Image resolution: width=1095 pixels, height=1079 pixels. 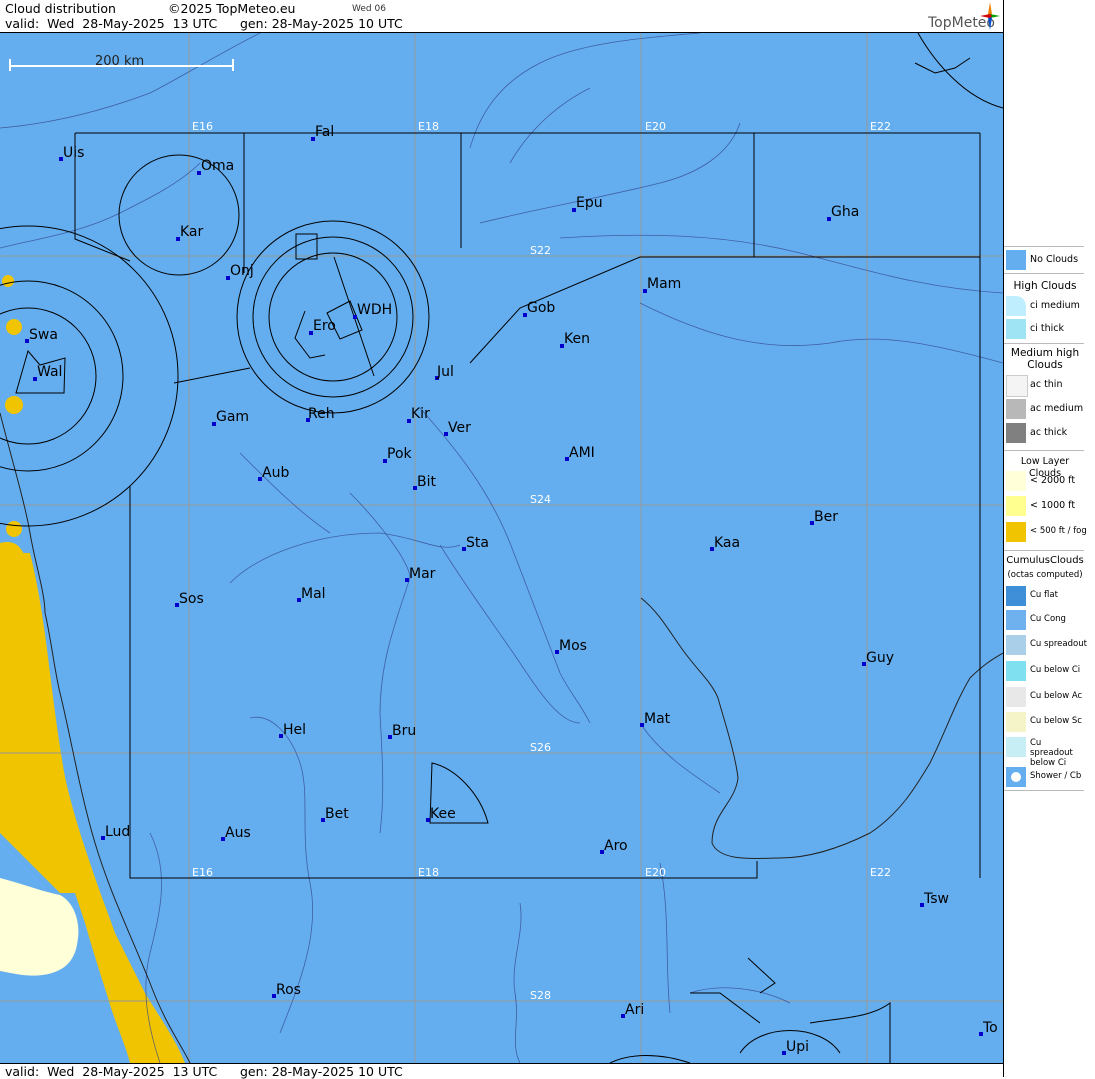 I want to click on station: Gha, so click(x=843, y=212).